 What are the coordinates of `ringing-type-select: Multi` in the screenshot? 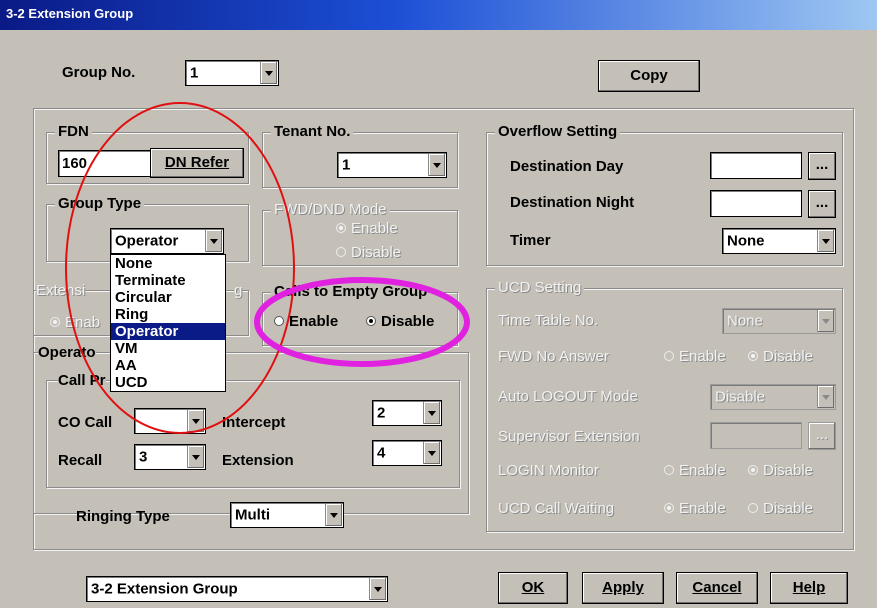 It's located at (287, 515).